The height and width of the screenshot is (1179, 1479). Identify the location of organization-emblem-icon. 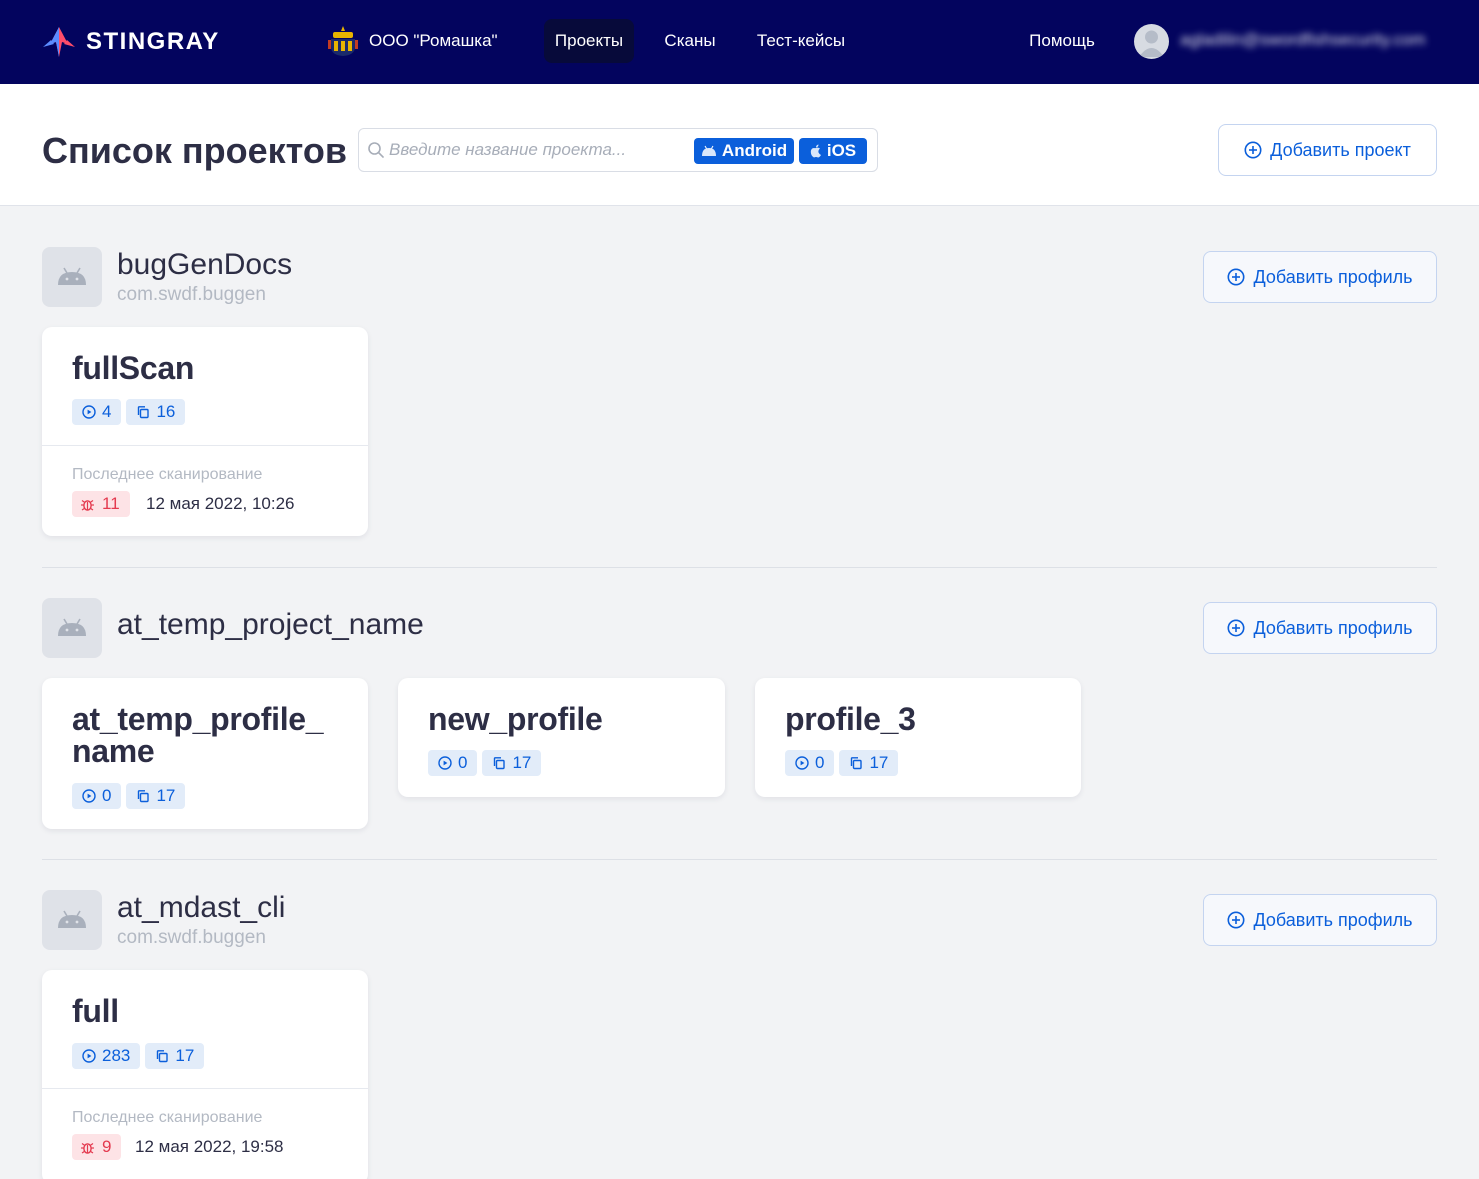
(343, 41).